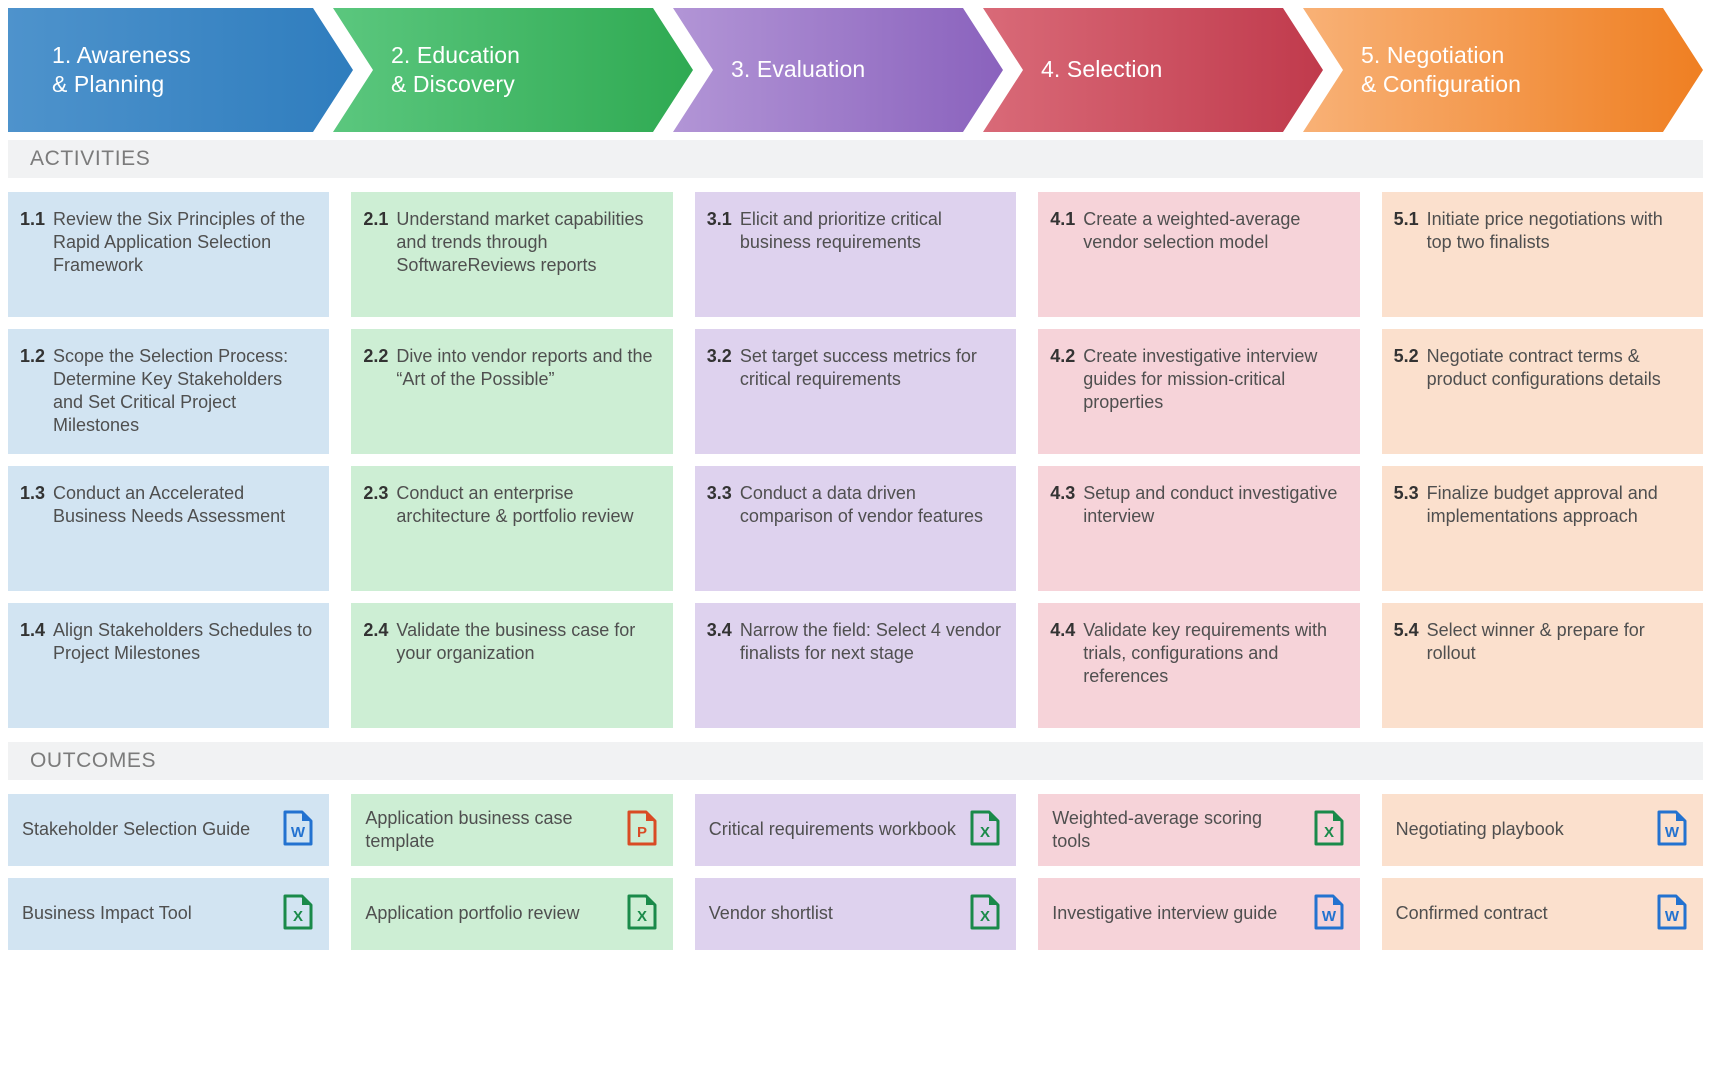 This screenshot has width=1711, height=1074. What do you see at coordinates (798, 69) in the screenshot?
I see `stage-label-3: 3. Evaluation` at bounding box center [798, 69].